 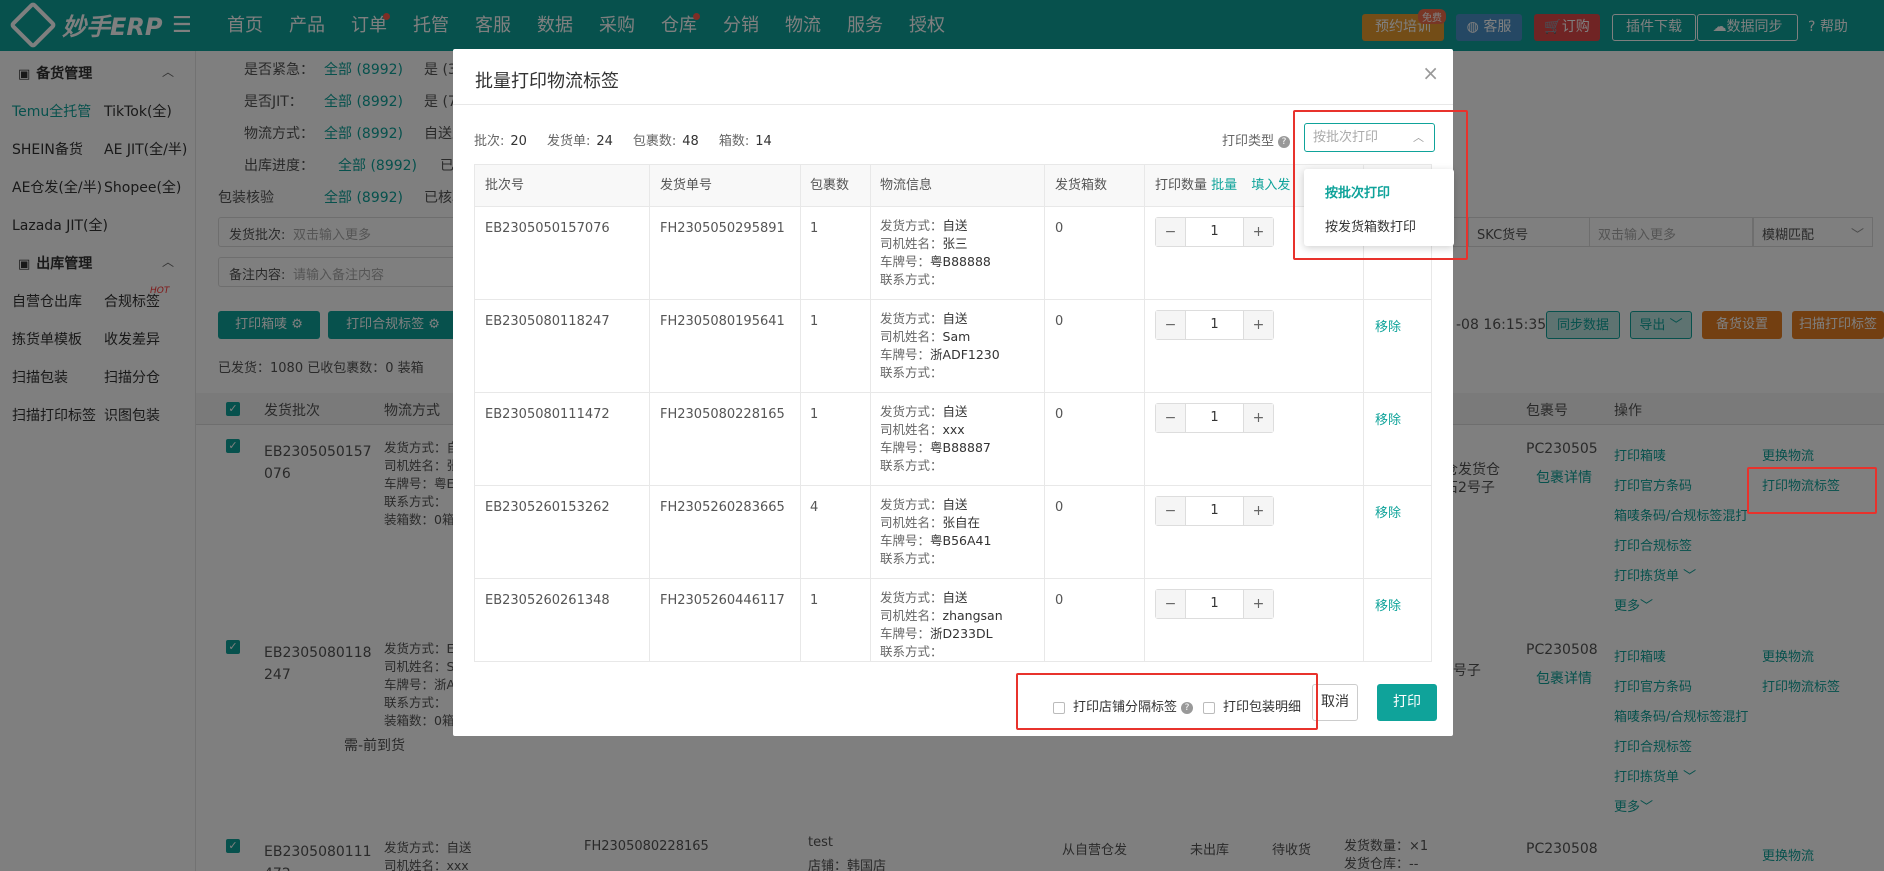 What do you see at coordinates (722, 228) in the screenshot?
I see `cell-ship: FH2305050295891` at bounding box center [722, 228].